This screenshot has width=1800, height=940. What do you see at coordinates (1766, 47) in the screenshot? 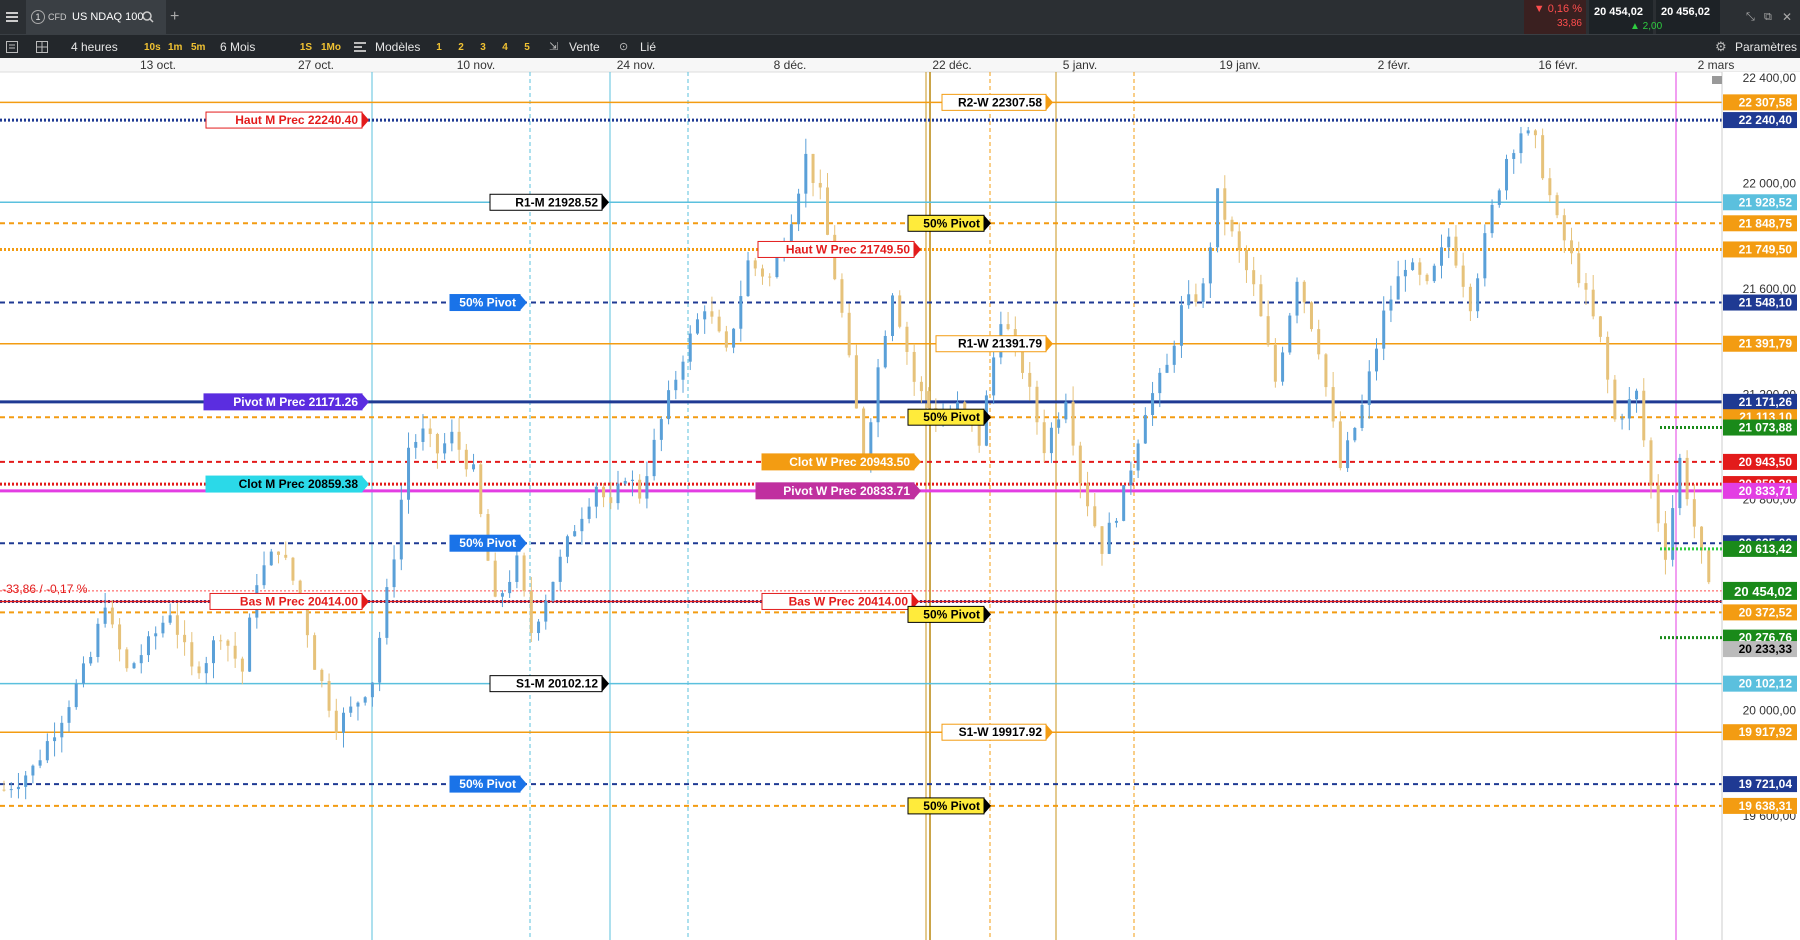
I see `settings-button: Paramètres` at bounding box center [1766, 47].